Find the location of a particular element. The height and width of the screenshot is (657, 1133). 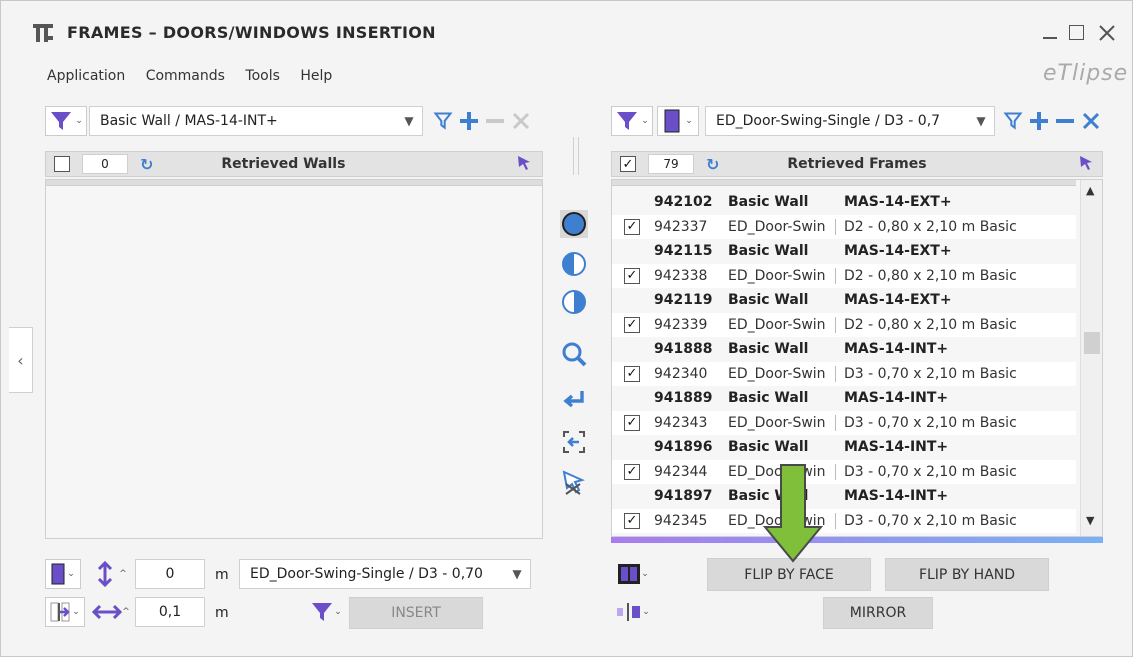

collapse-panel-handle: ‹ is located at coordinates (21, 360).